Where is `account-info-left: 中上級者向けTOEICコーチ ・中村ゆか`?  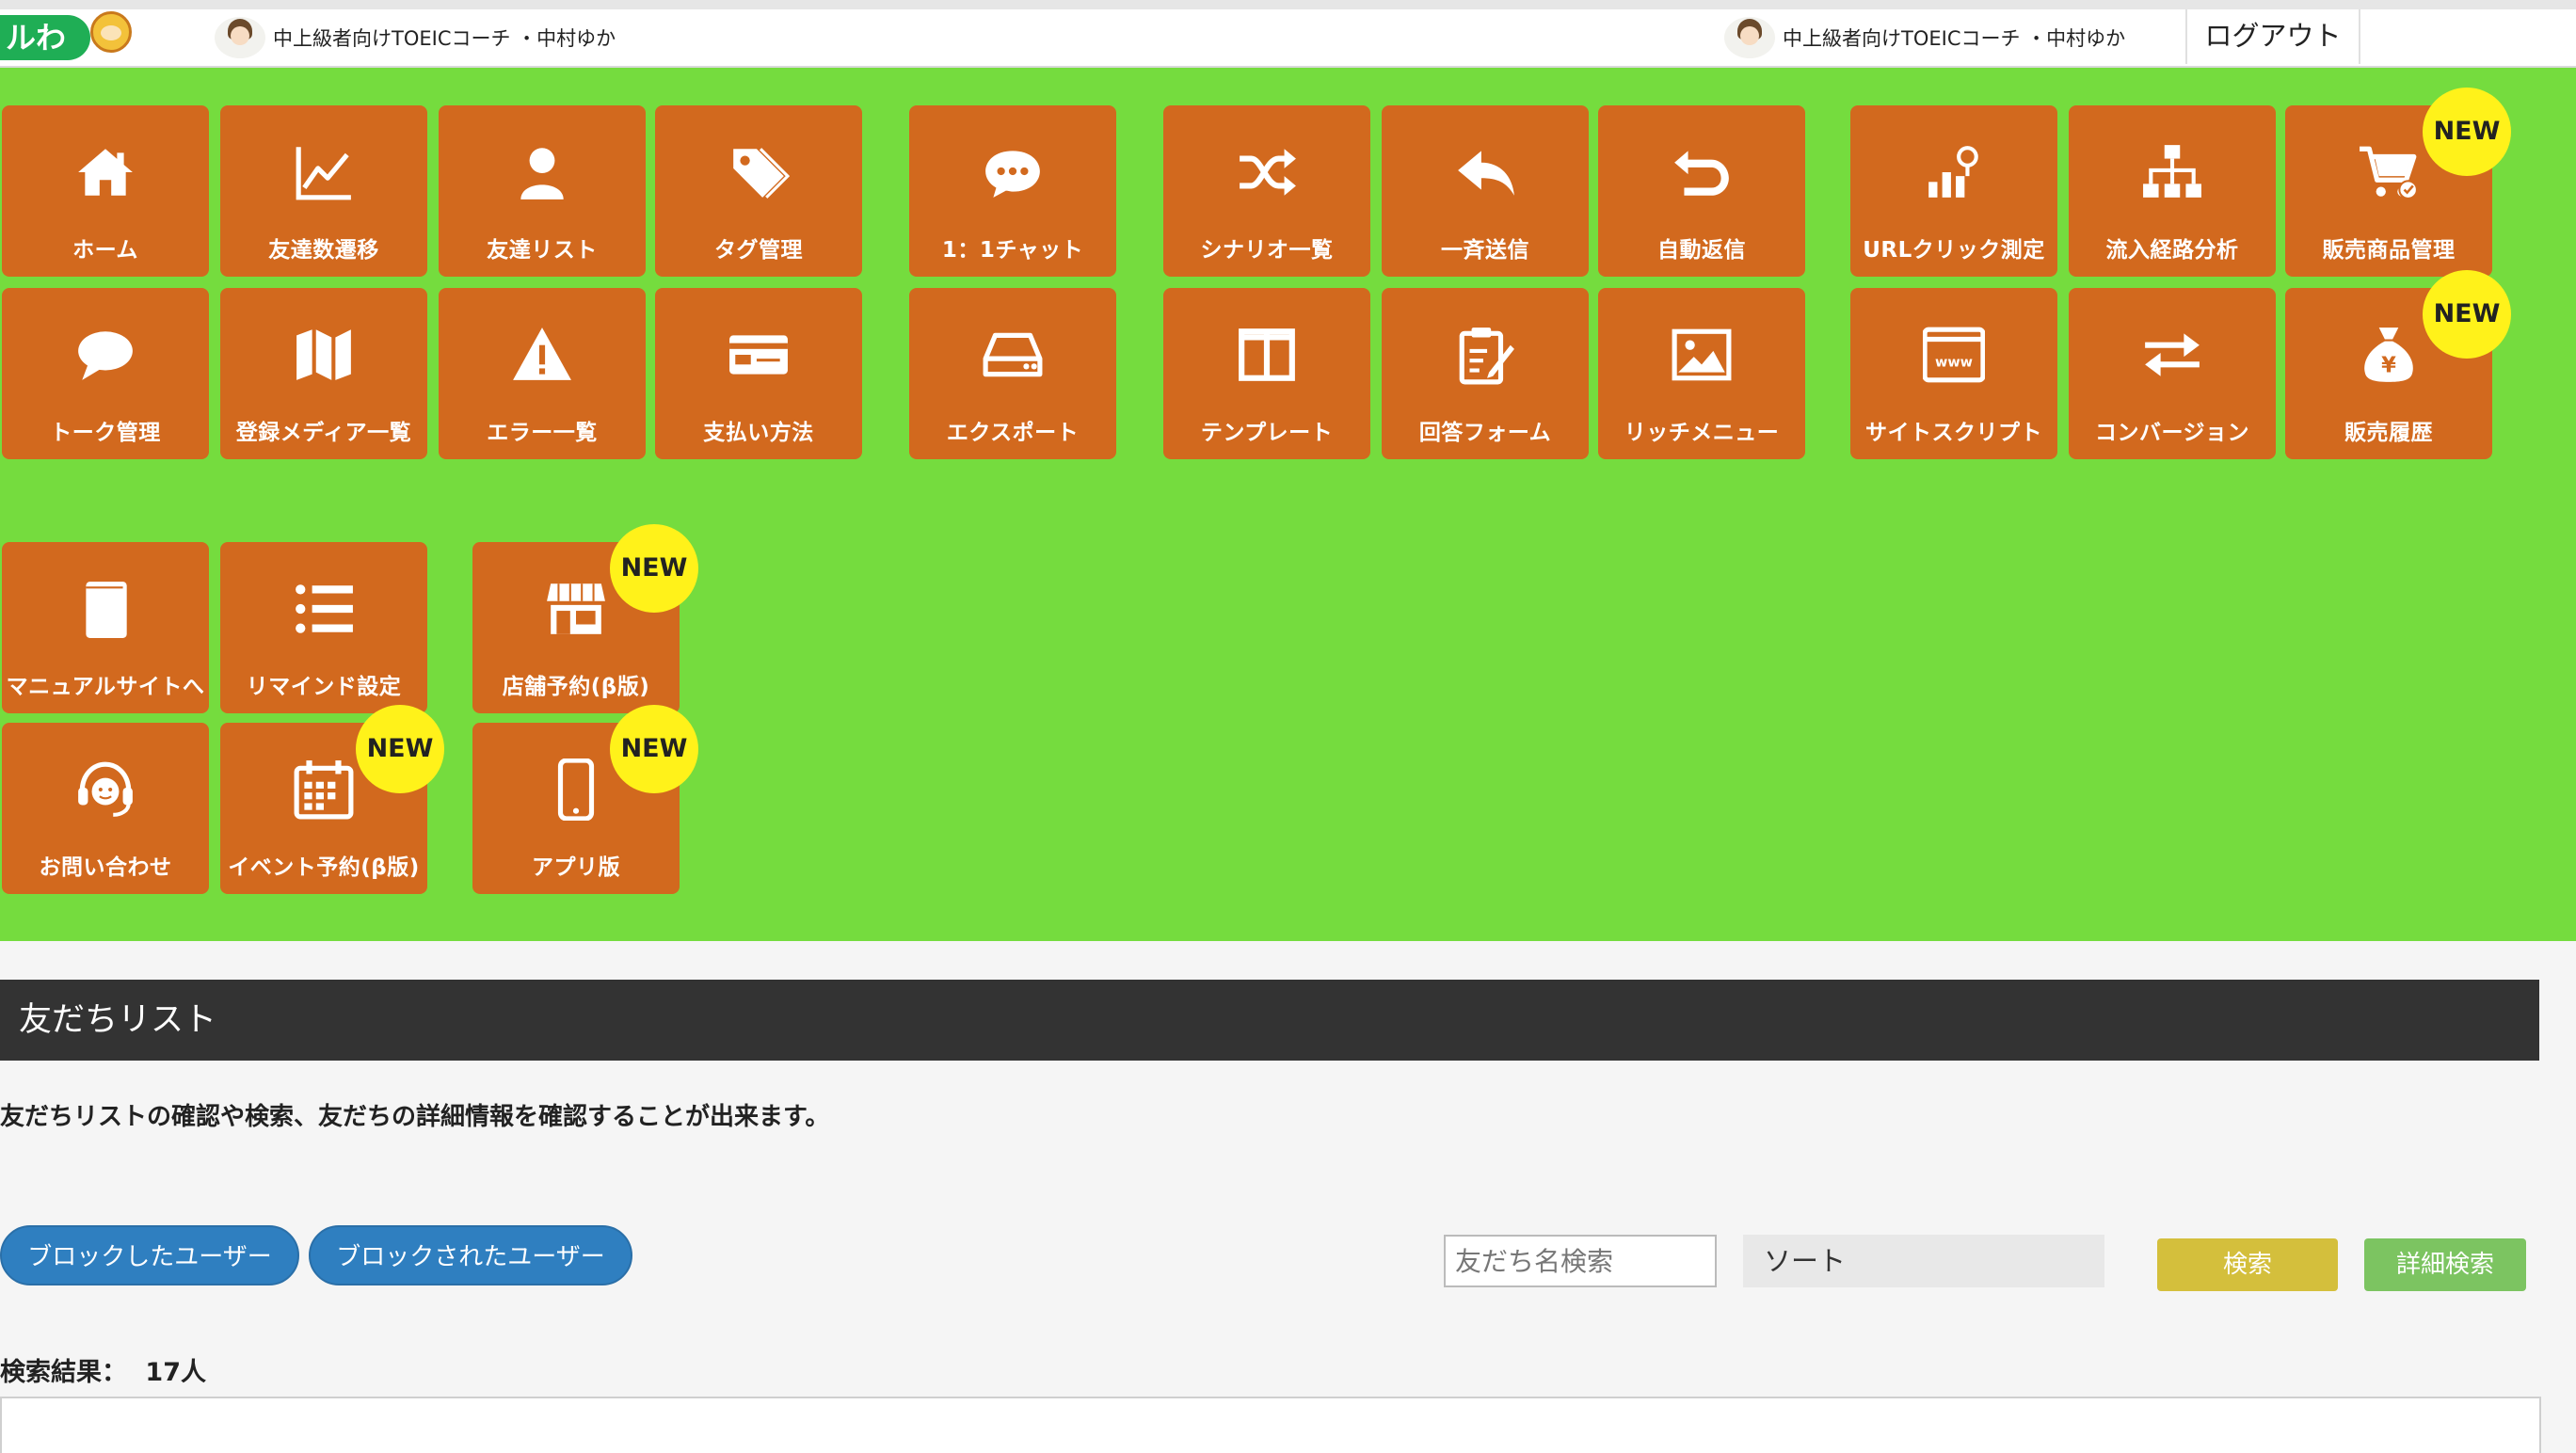
account-info-left: 中上級者向けTOEICコーチ ・中村ゆか is located at coordinates (415, 37).